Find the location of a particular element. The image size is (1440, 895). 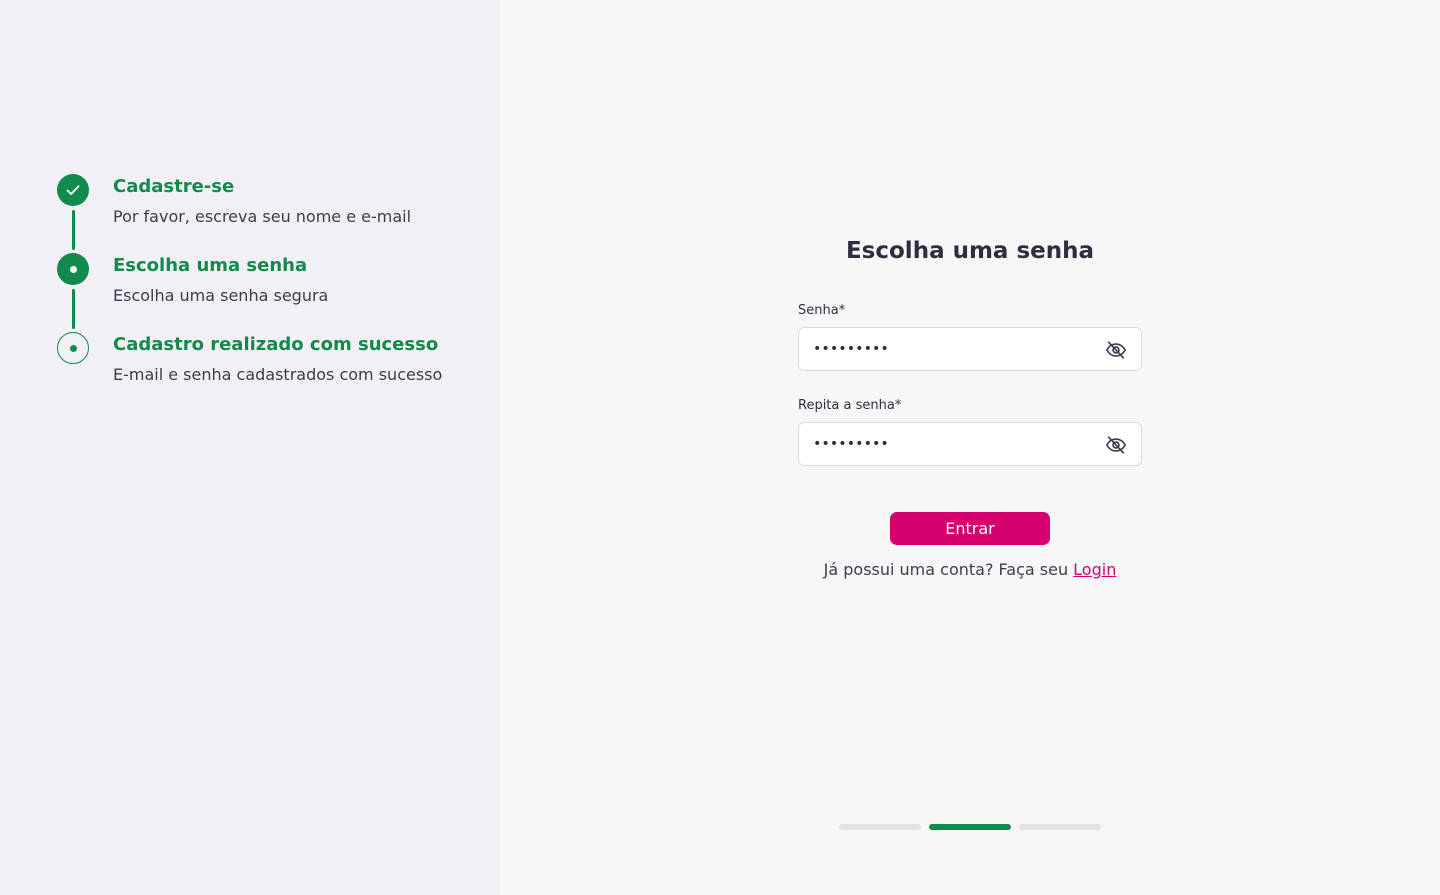

step-description: Escolha uma senha segura is located at coordinates (221, 295).